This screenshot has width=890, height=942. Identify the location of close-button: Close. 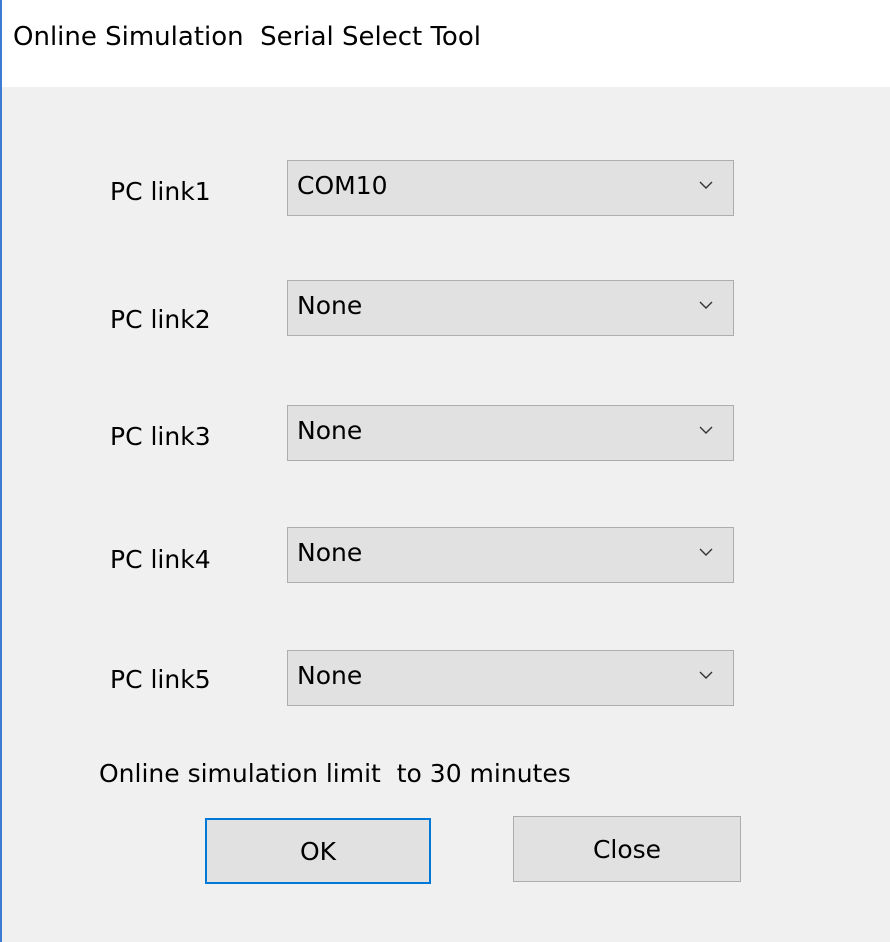
(627, 849).